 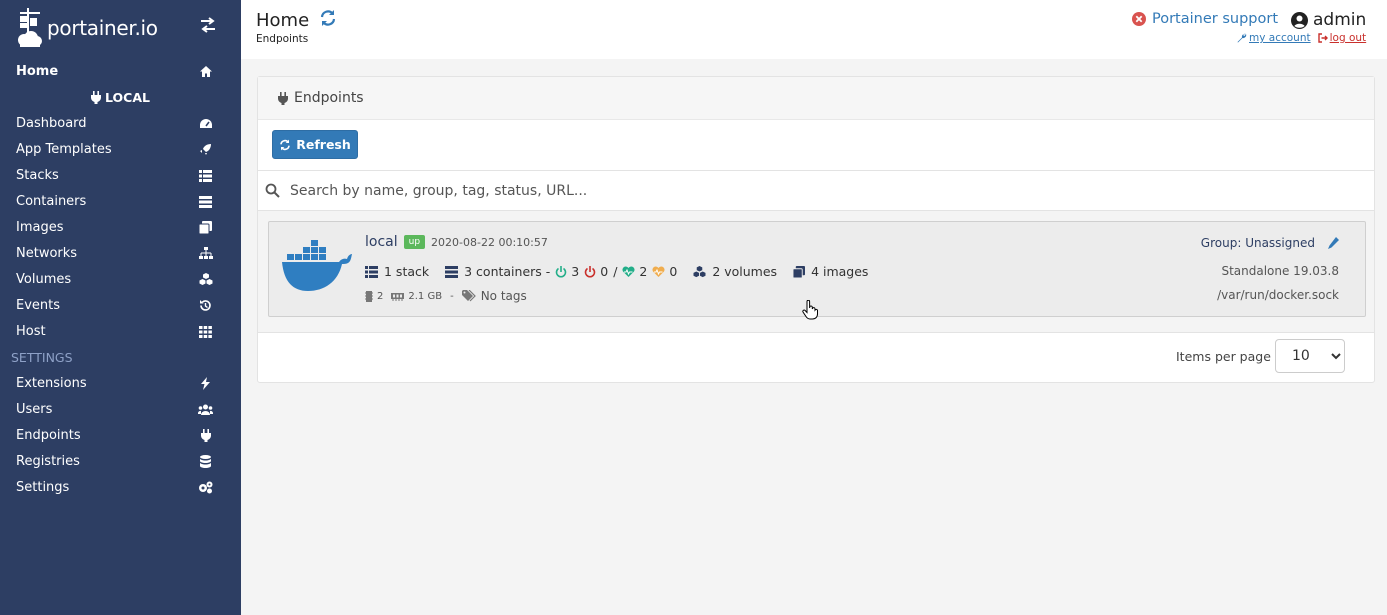 What do you see at coordinates (37, 71) in the screenshot?
I see `sidebar-item-label: Home` at bounding box center [37, 71].